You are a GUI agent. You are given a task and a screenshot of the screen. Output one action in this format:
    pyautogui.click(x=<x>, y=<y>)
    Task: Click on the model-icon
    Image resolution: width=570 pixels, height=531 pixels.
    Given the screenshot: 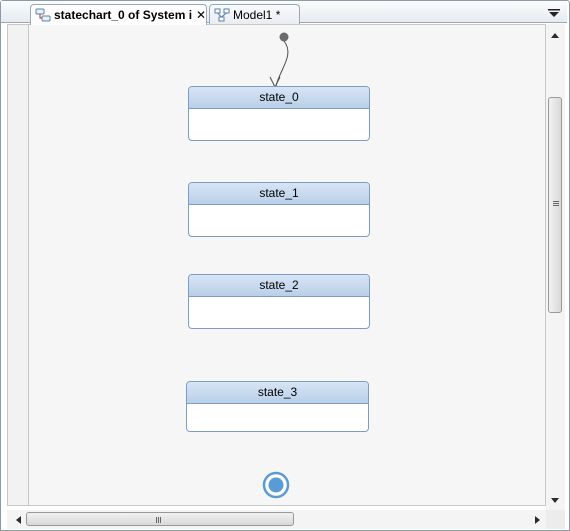 What is the action you would take?
    pyautogui.click(x=222, y=14)
    